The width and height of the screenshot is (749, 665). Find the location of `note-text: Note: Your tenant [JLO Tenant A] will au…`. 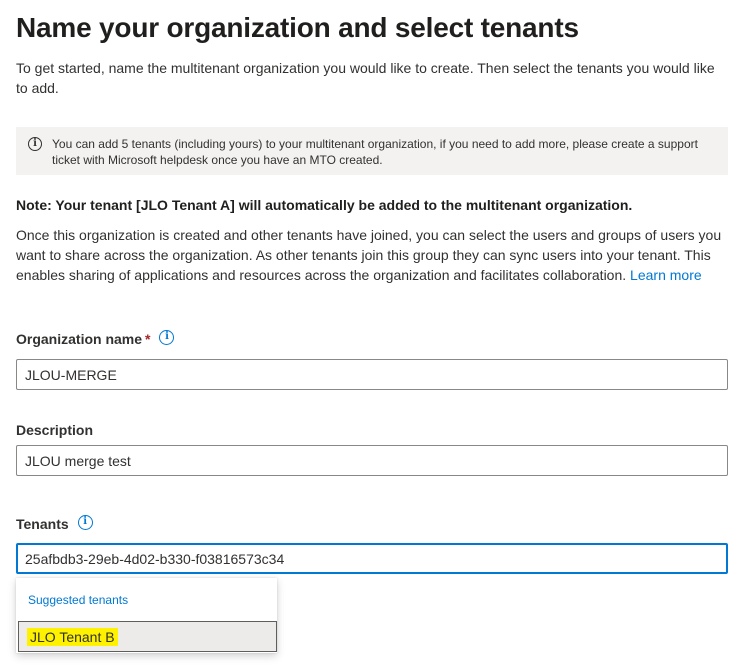

note-text: Note: Your tenant [JLO Tenant A] will au… is located at coordinates (324, 205).